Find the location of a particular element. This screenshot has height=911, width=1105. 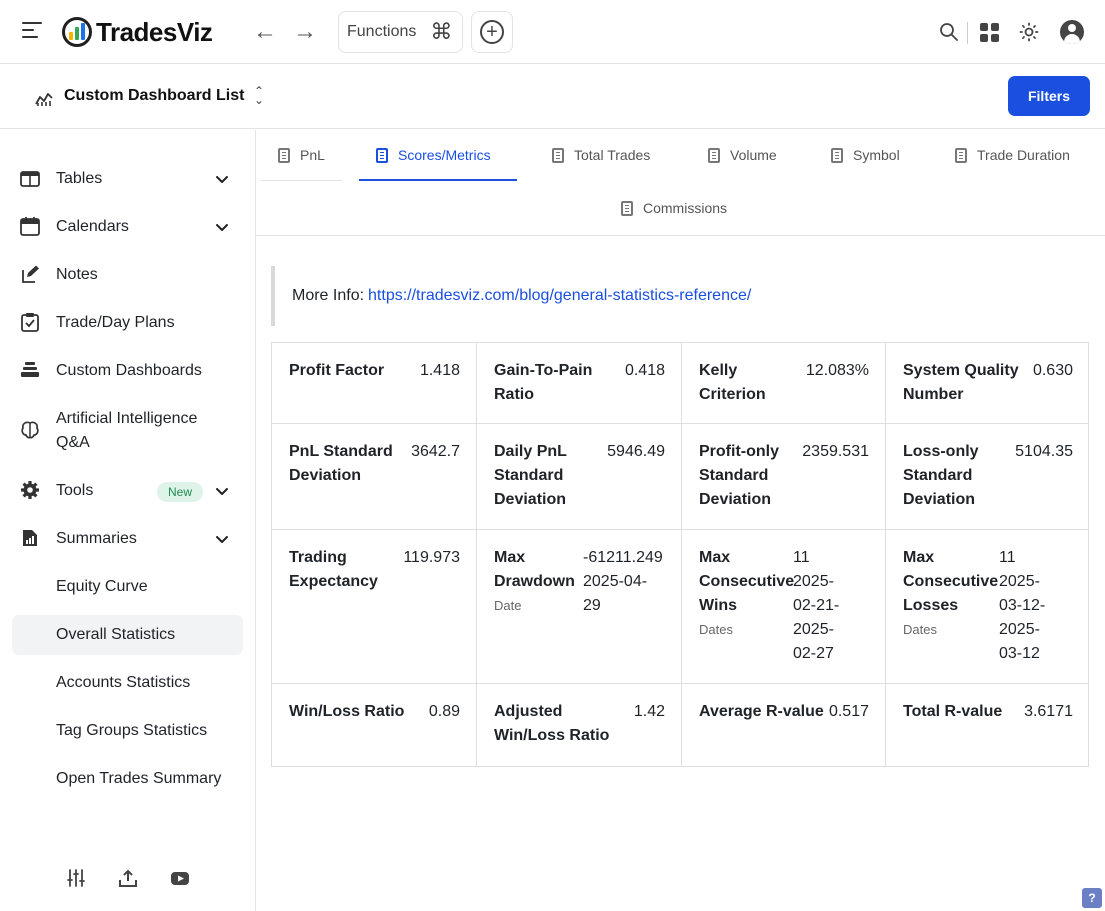

grid-icon is located at coordinates (989, 32).